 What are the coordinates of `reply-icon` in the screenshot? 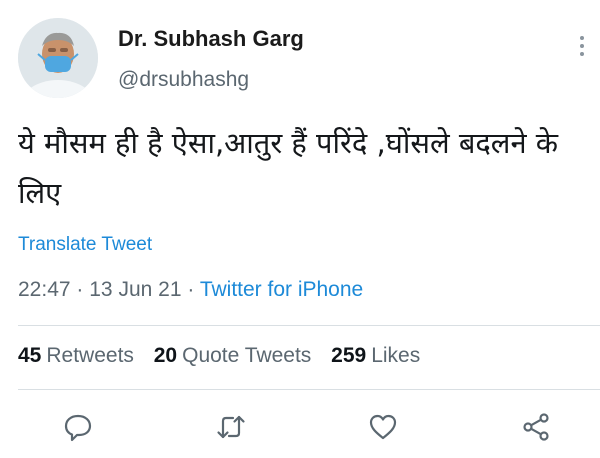 It's located at (78, 427).